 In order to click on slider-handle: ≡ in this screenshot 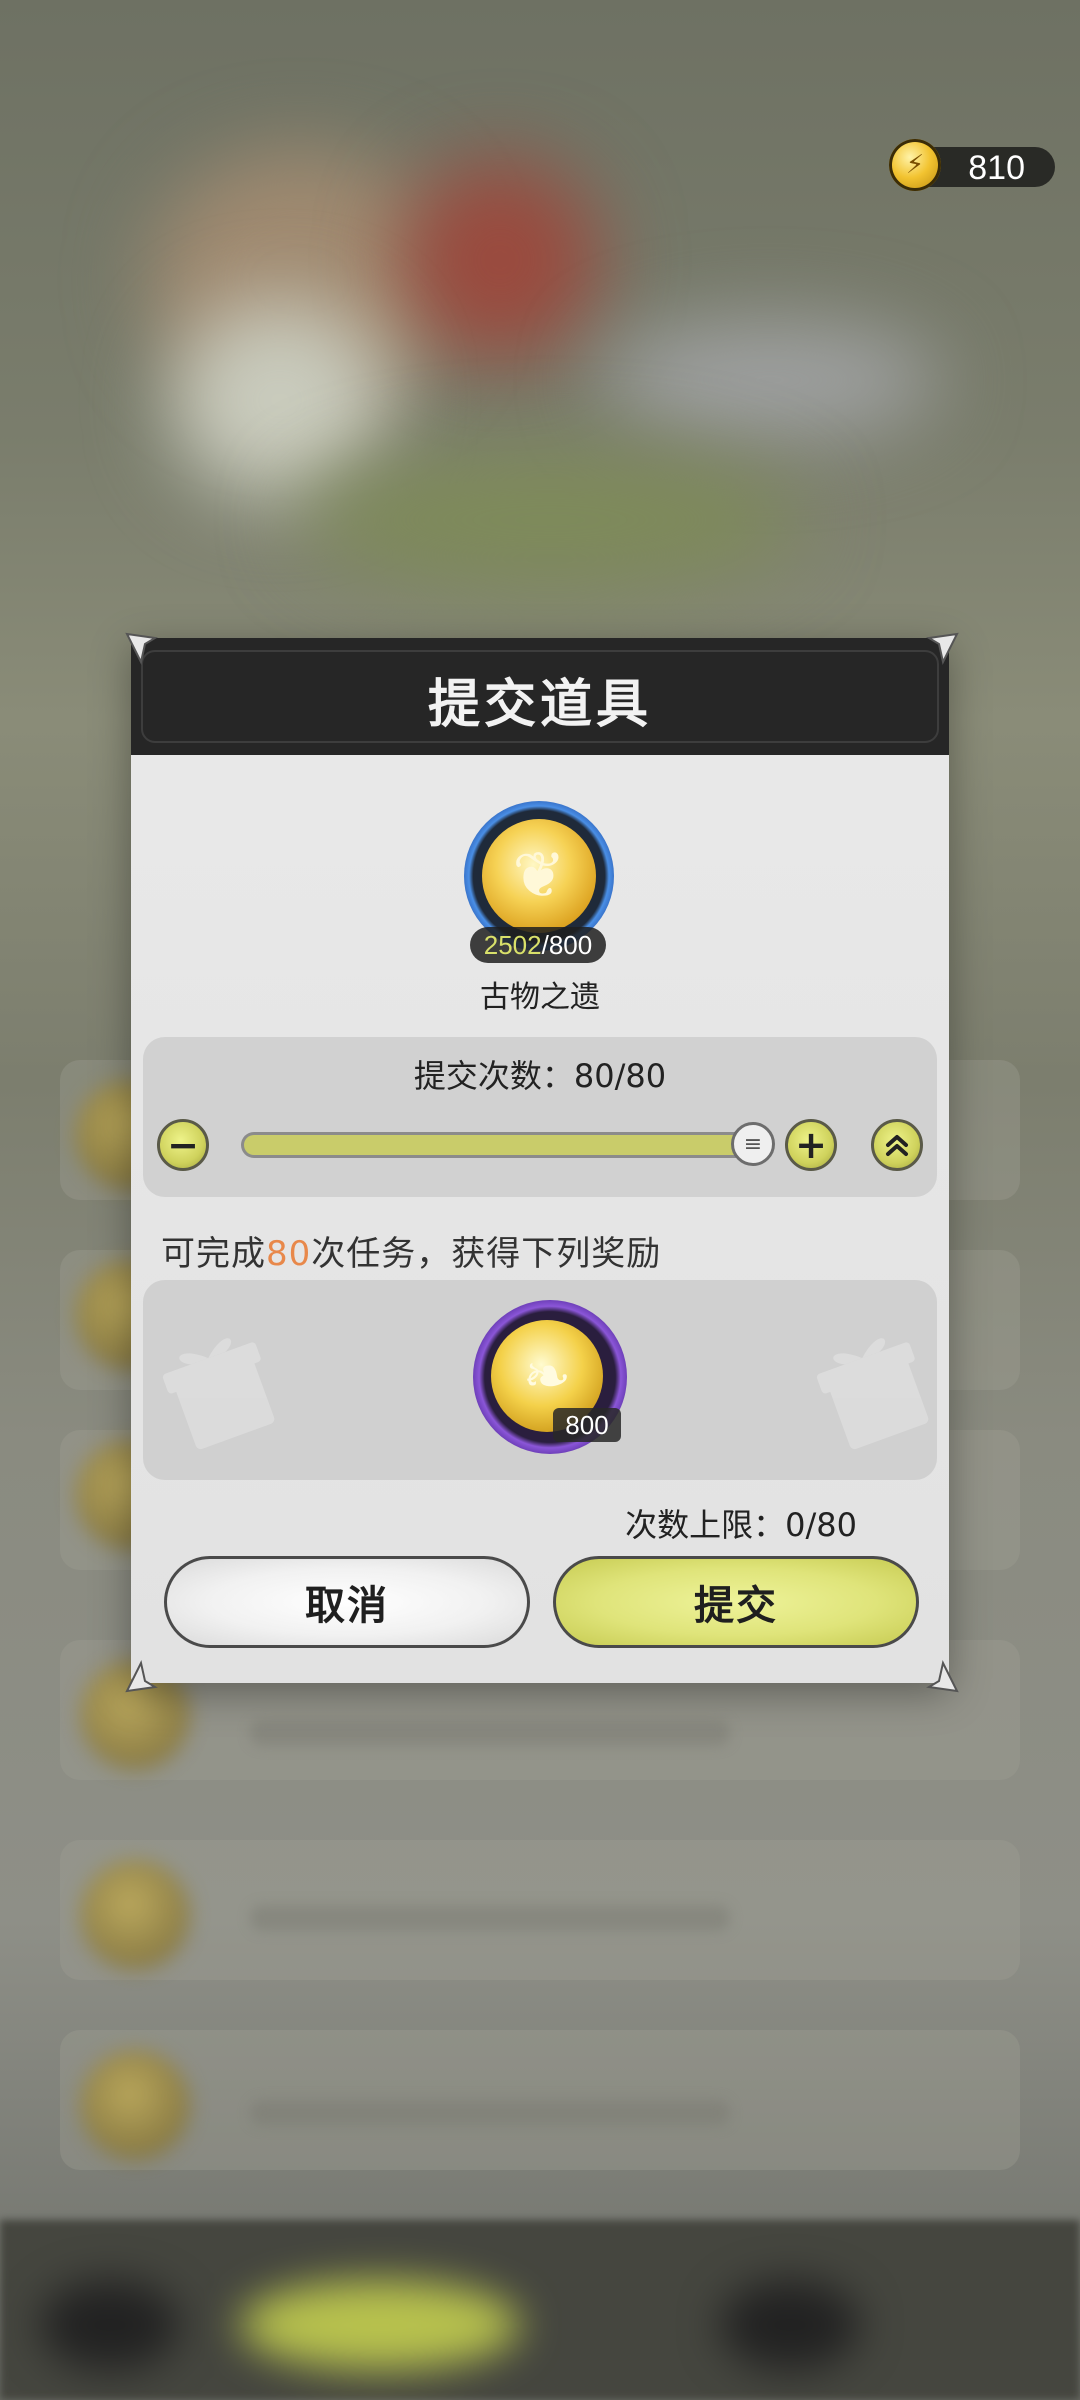, I will do `click(753, 1144)`.